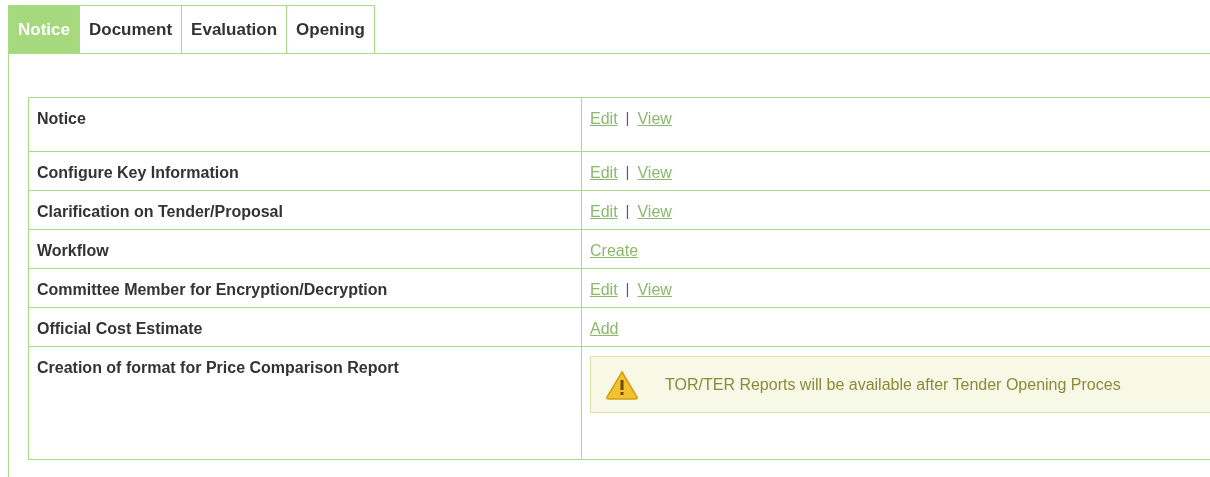 The height and width of the screenshot is (477, 1210). Describe the element at coordinates (235, 29) in the screenshot. I see `tab: Evaluation` at that location.